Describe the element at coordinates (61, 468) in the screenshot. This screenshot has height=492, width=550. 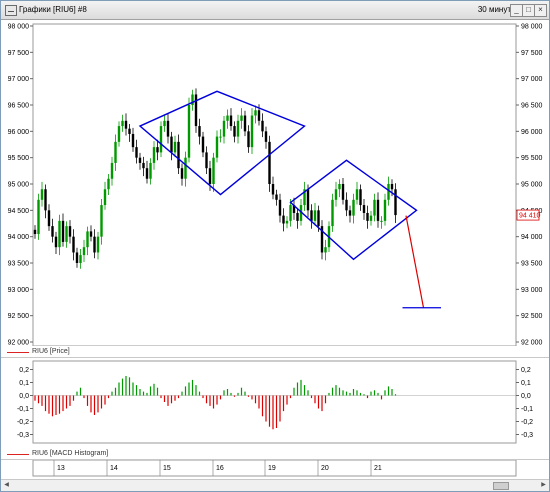
I see `time-label: 13` at that location.